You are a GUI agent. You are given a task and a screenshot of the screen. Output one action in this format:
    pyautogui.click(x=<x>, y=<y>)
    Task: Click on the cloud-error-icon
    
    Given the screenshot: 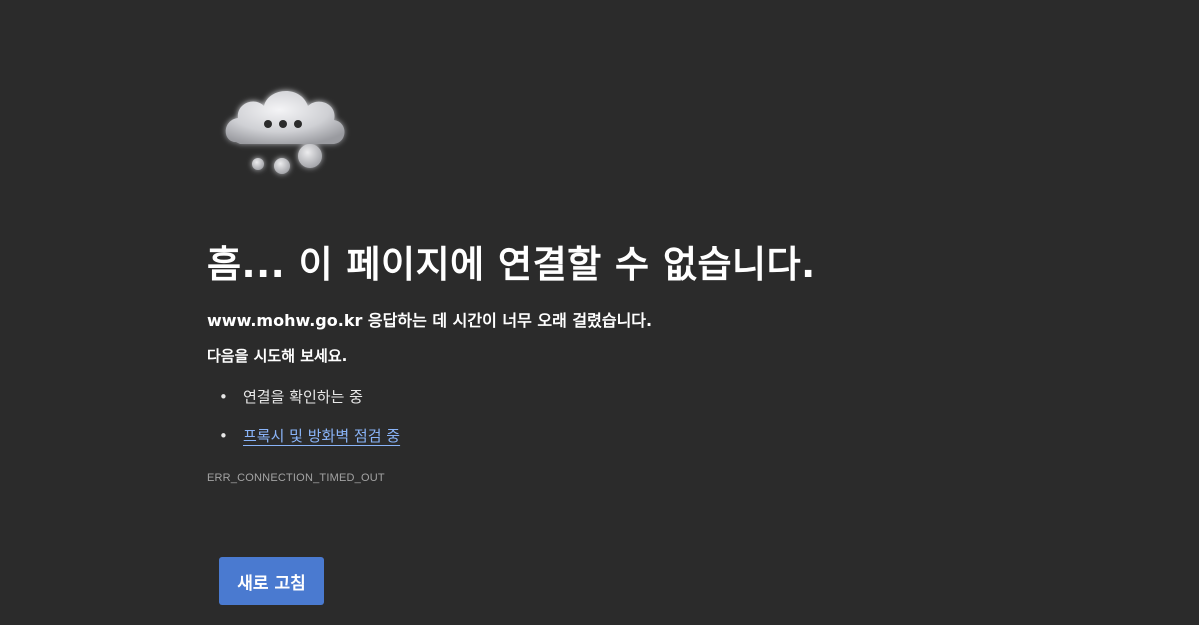 What is the action you would take?
    pyautogui.click(x=285, y=132)
    